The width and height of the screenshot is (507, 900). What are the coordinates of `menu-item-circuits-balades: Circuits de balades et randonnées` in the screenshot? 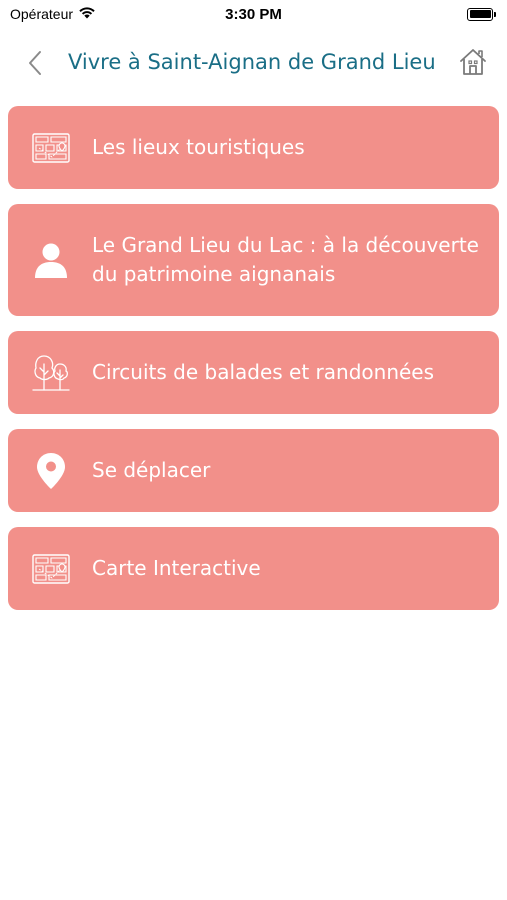 It's located at (253, 372).